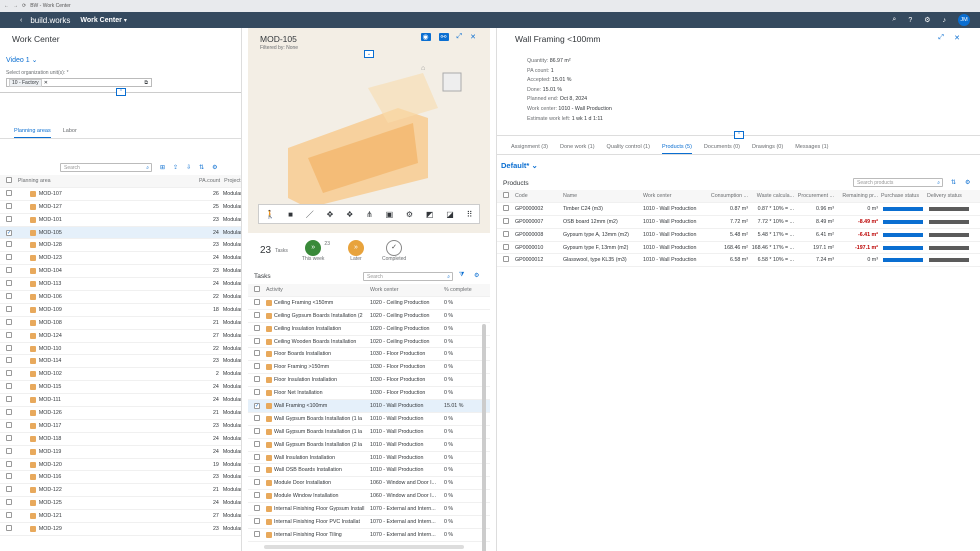 This screenshot has height=551, width=980. Describe the element at coordinates (120, 297) in the screenshot. I see `table-row: MOD-106 22 Modular` at that location.